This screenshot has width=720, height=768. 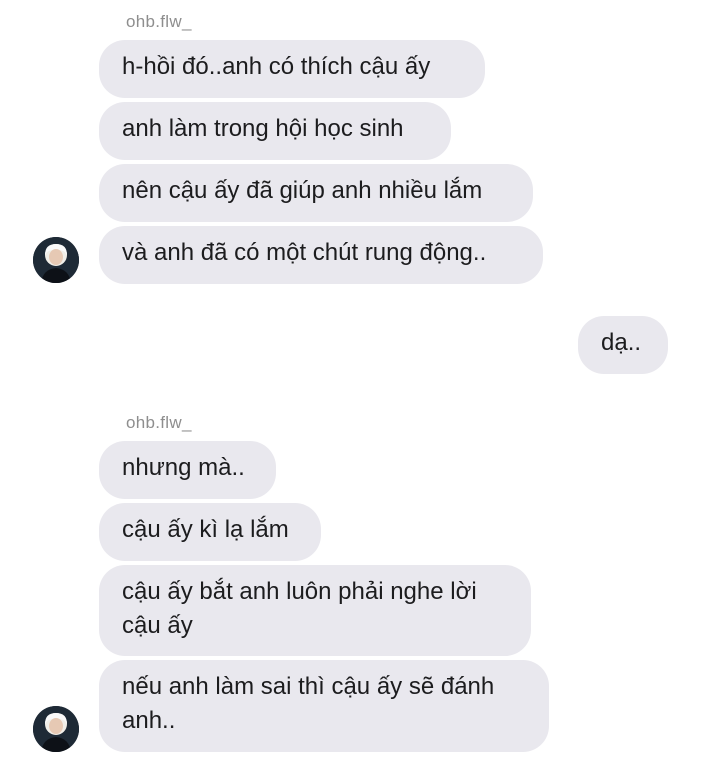 What do you see at coordinates (321, 255) in the screenshot?
I see `message-bubble: và anh đã có một chút rung động..` at bounding box center [321, 255].